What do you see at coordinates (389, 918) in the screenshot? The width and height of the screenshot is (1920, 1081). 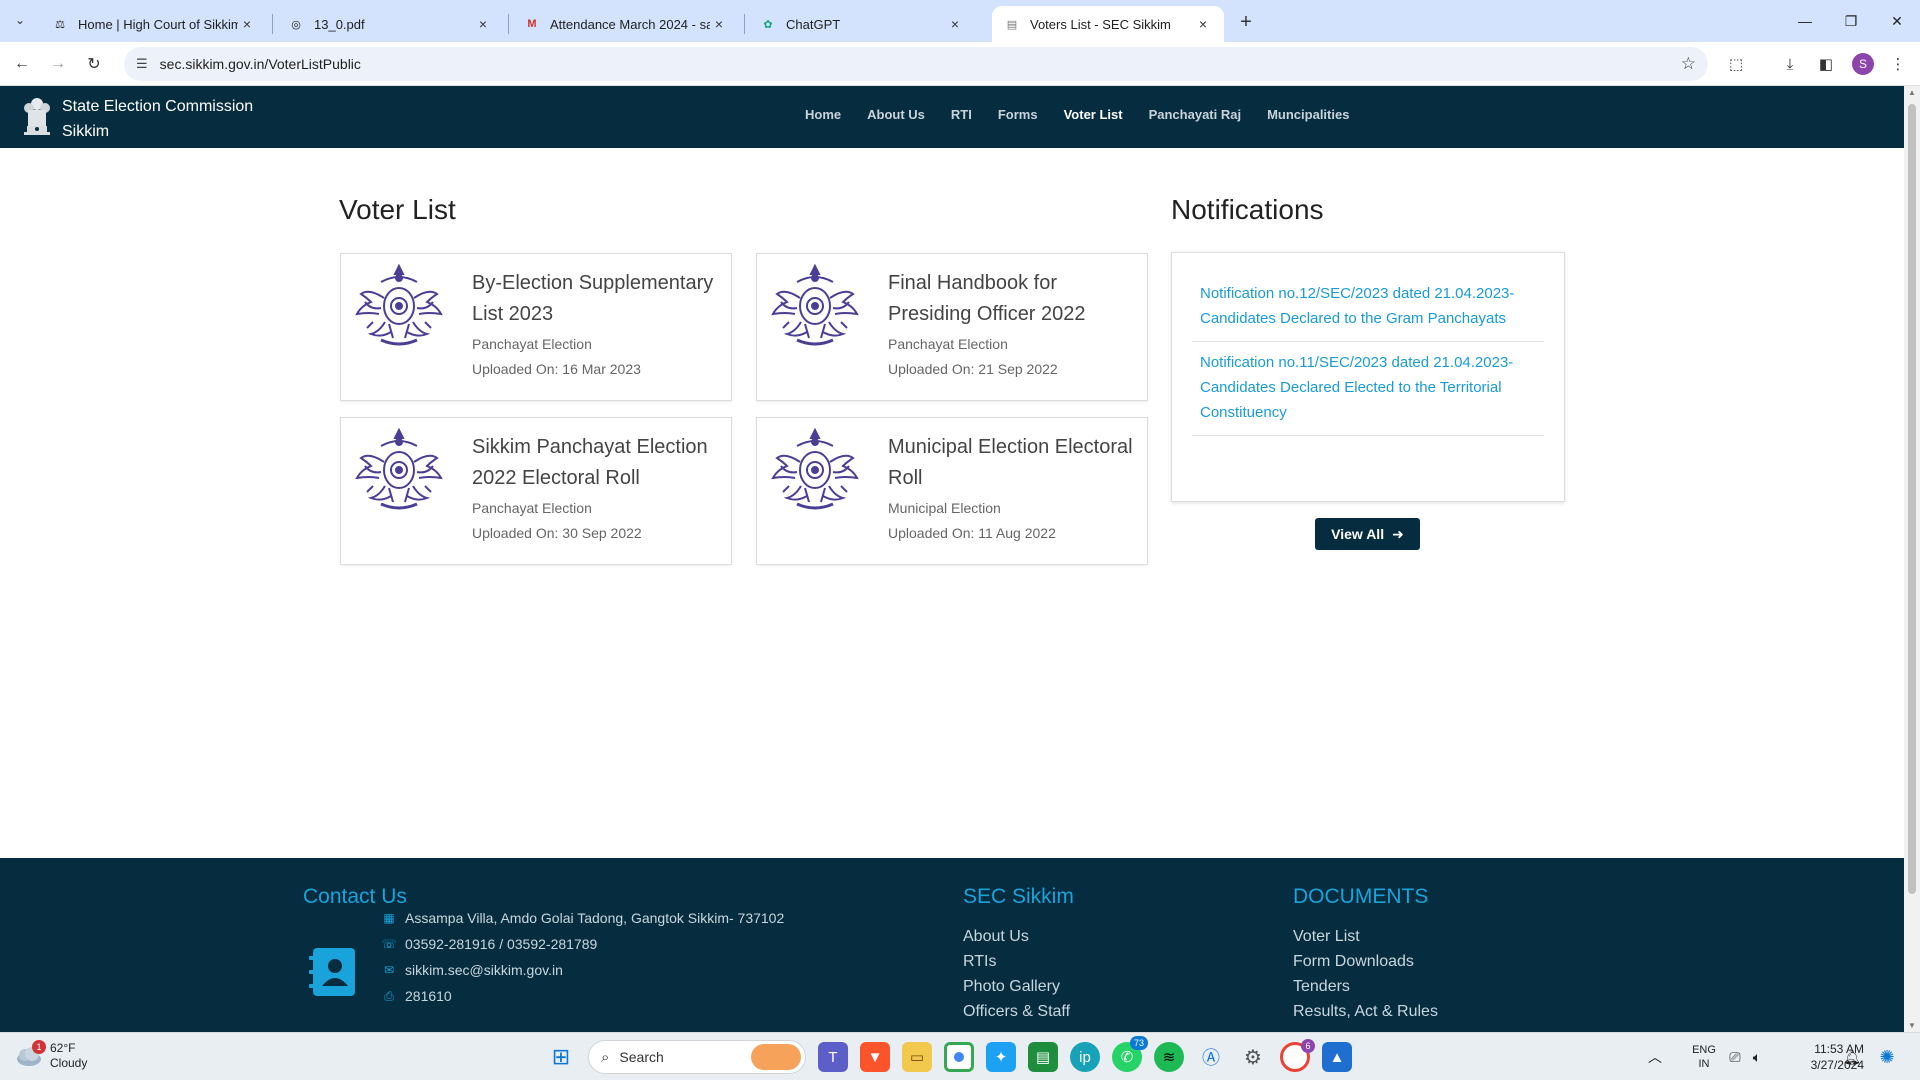 I see `building-icon: ▦` at bounding box center [389, 918].